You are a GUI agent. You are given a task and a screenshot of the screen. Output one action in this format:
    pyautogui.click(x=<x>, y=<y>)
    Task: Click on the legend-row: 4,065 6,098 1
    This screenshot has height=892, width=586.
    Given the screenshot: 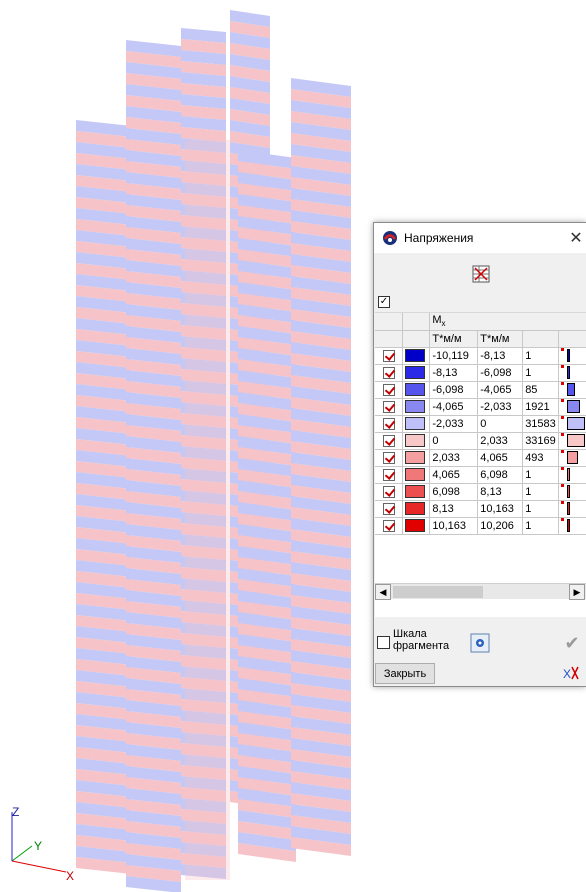 What is the action you would take?
    pyautogui.click(x=480, y=475)
    